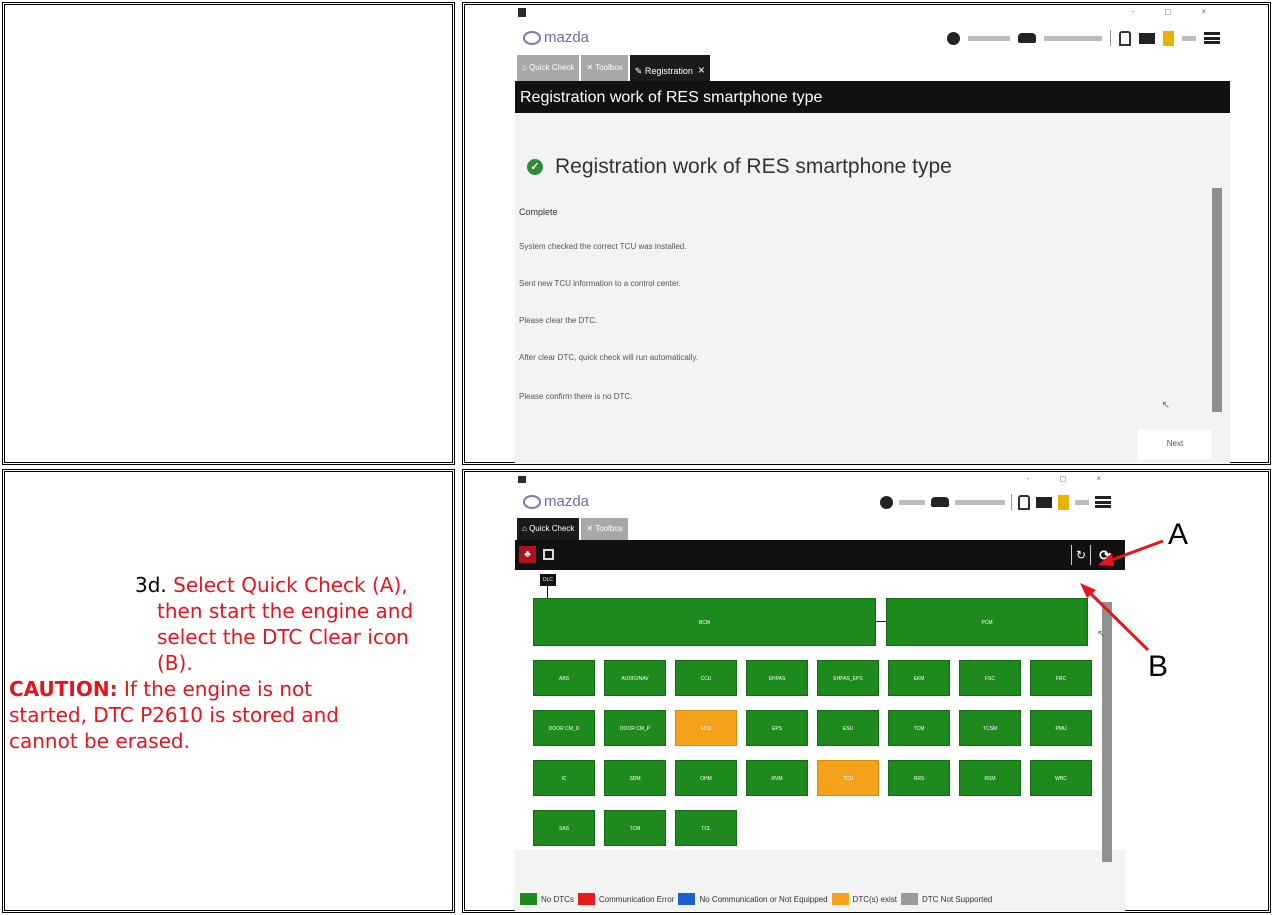  I want to click on legend-label-dtc-exist: DTC(s) exist, so click(874, 899).